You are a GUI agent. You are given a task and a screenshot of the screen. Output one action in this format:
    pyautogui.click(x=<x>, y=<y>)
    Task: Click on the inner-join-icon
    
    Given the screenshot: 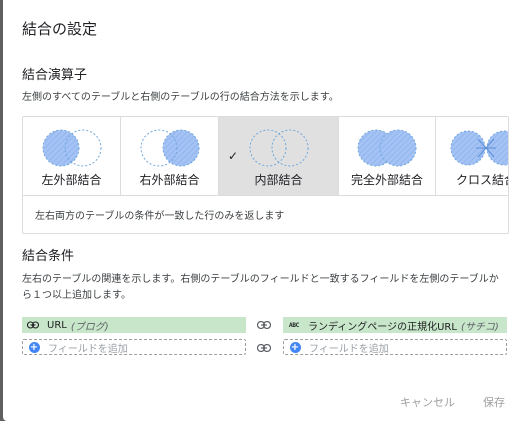 What is the action you would take?
    pyautogui.click(x=278, y=148)
    